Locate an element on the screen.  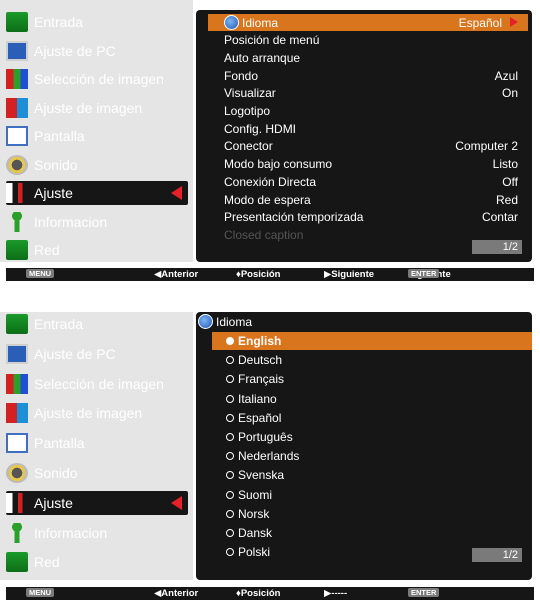
setting-row: Conector Computer 2 is located at coordinates (371, 146).